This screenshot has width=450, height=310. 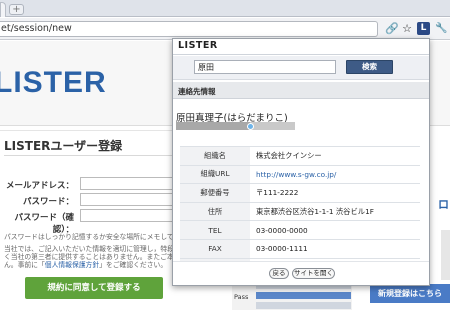 I want to click on link-icon: 🔗, so click(x=392, y=29).